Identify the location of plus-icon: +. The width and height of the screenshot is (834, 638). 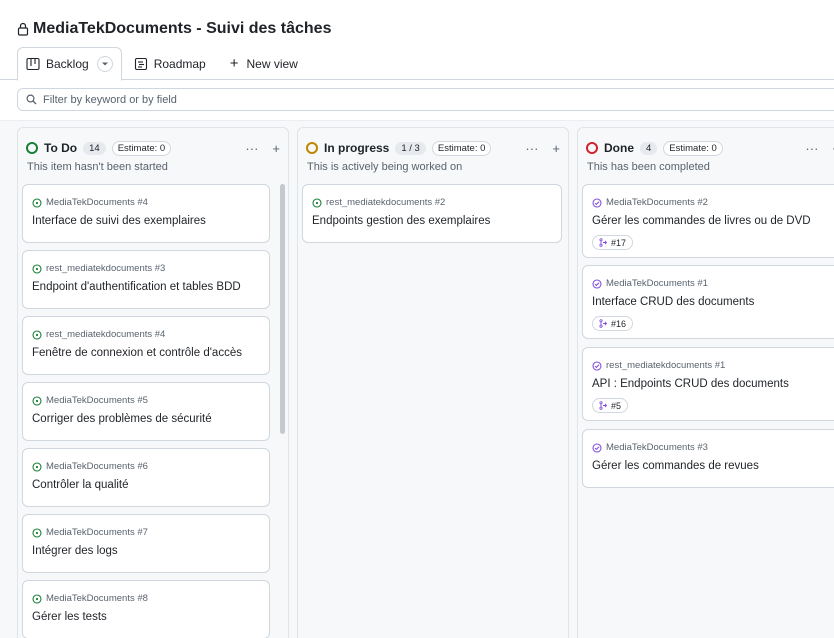
(234, 63).